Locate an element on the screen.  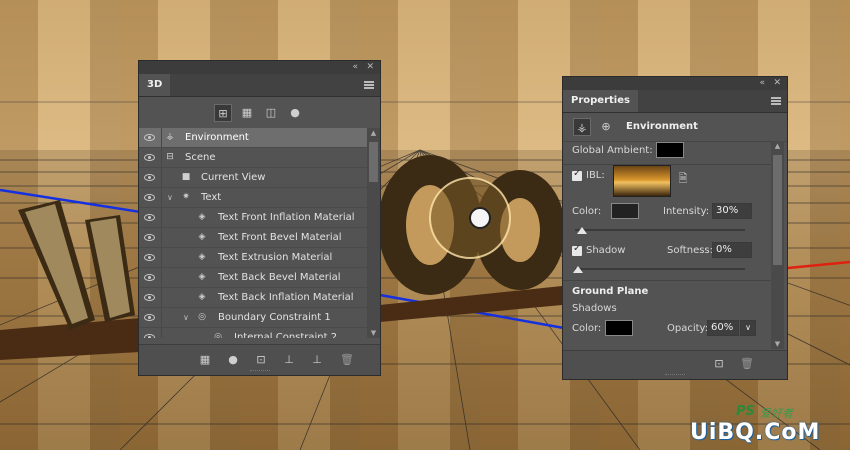
layer-label: Text Back Inflation Material is located at coordinates (286, 297).